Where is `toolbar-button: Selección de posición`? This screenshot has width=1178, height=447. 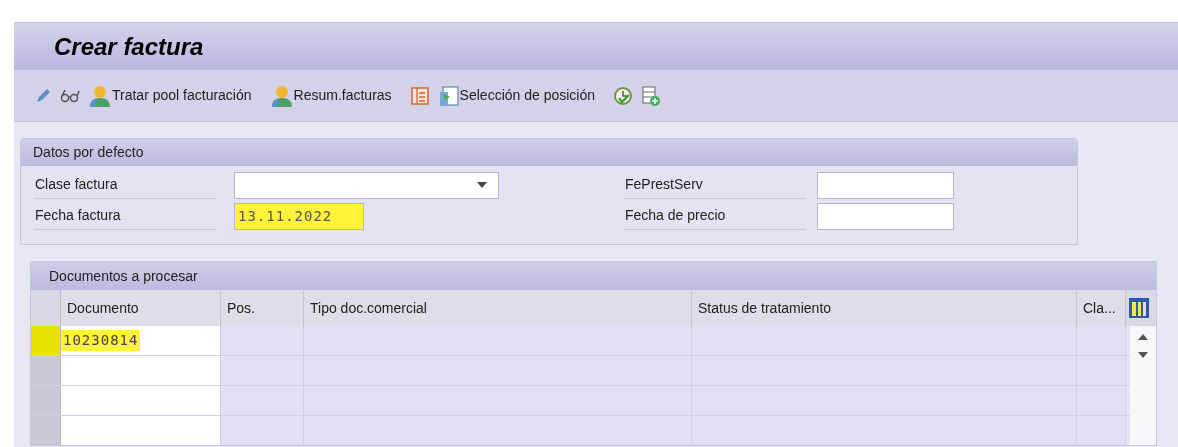
toolbar-button: Selección de posición is located at coordinates (521, 95).